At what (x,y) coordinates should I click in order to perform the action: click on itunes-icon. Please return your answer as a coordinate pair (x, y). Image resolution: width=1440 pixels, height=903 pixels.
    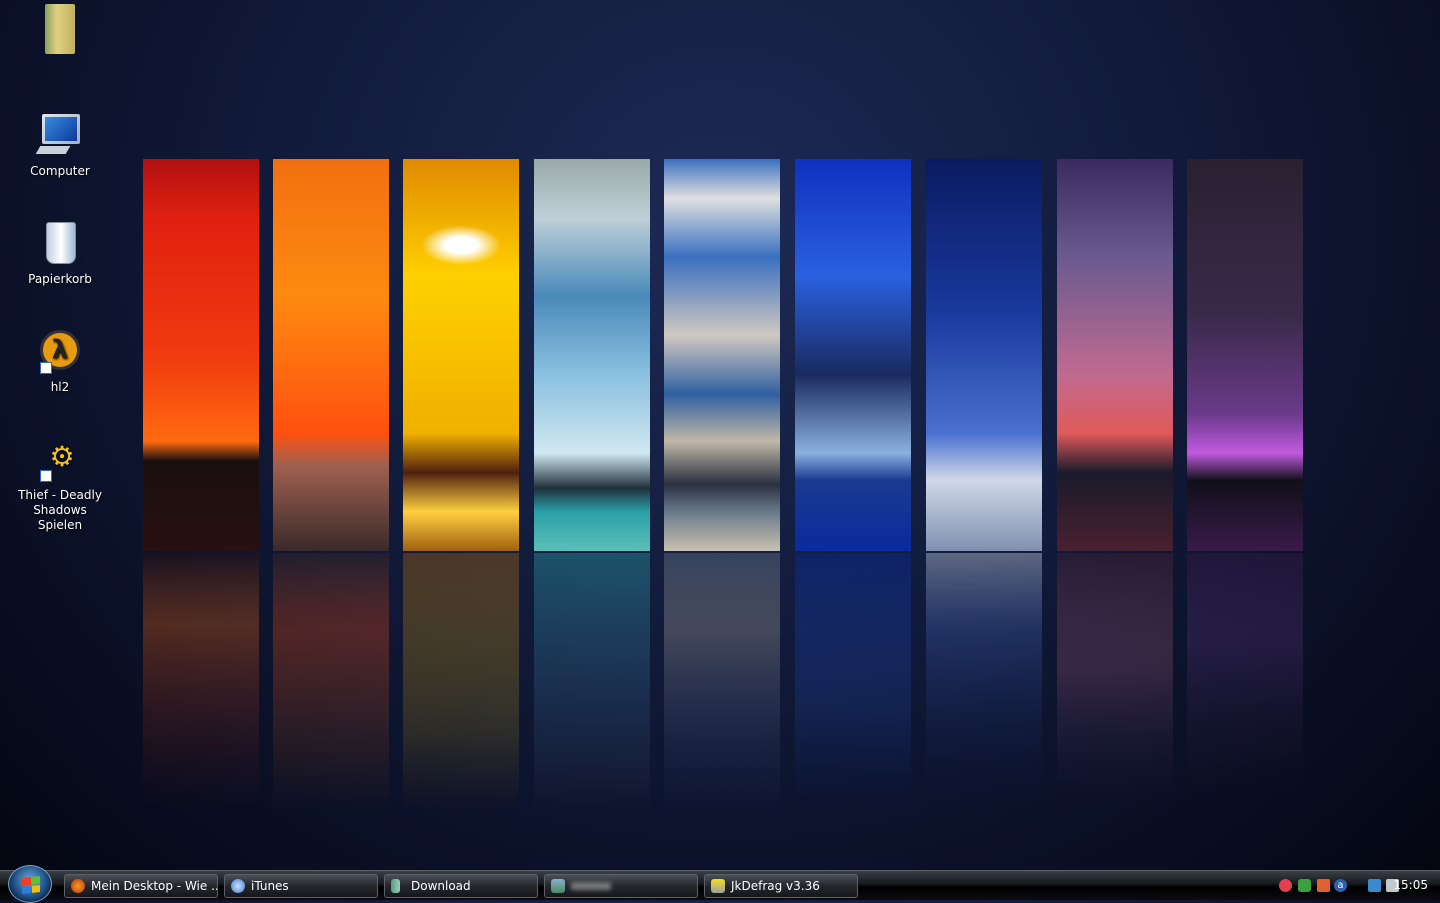
    Looking at the image, I should click on (238, 886).